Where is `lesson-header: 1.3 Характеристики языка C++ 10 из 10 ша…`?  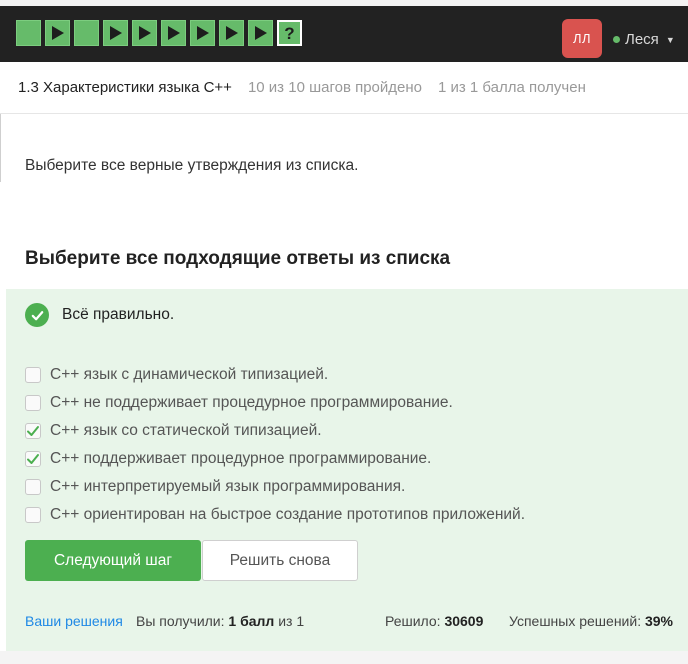 lesson-header: 1.3 Характеристики языка C++ 10 из 10 ша… is located at coordinates (344, 88).